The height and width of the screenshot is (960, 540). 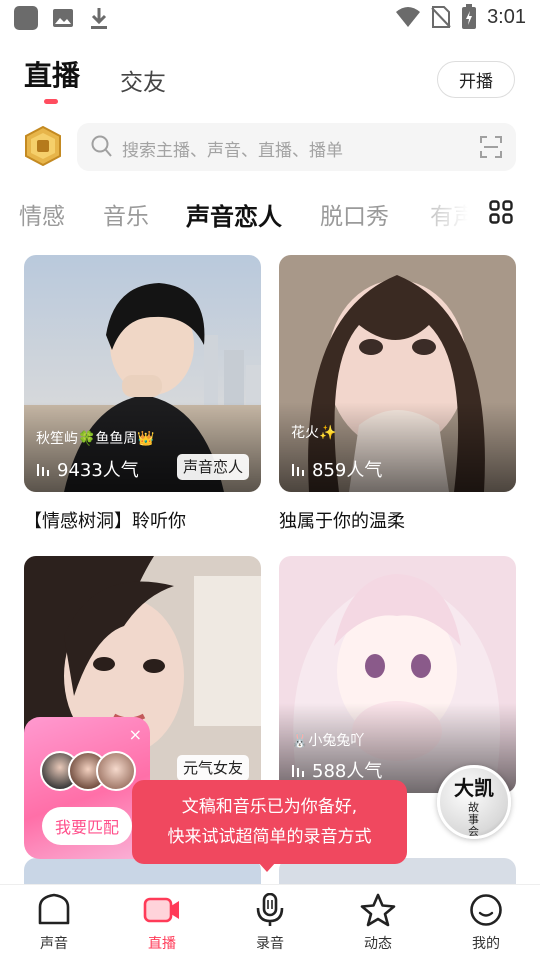 What do you see at coordinates (54, 944) in the screenshot?
I see `nav-label: 声音` at bounding box center [54, 944].